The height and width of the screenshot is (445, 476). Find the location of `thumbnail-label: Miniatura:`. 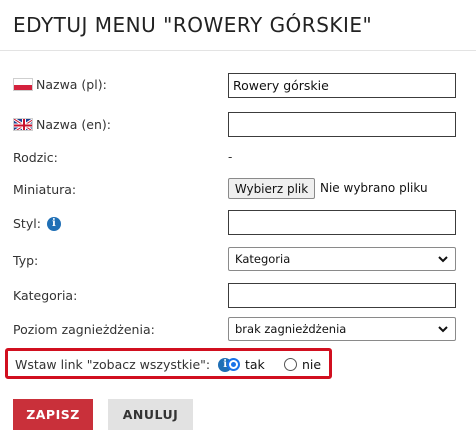

thumbnail-label: Miniatura: is located at coordinates (45, 189).